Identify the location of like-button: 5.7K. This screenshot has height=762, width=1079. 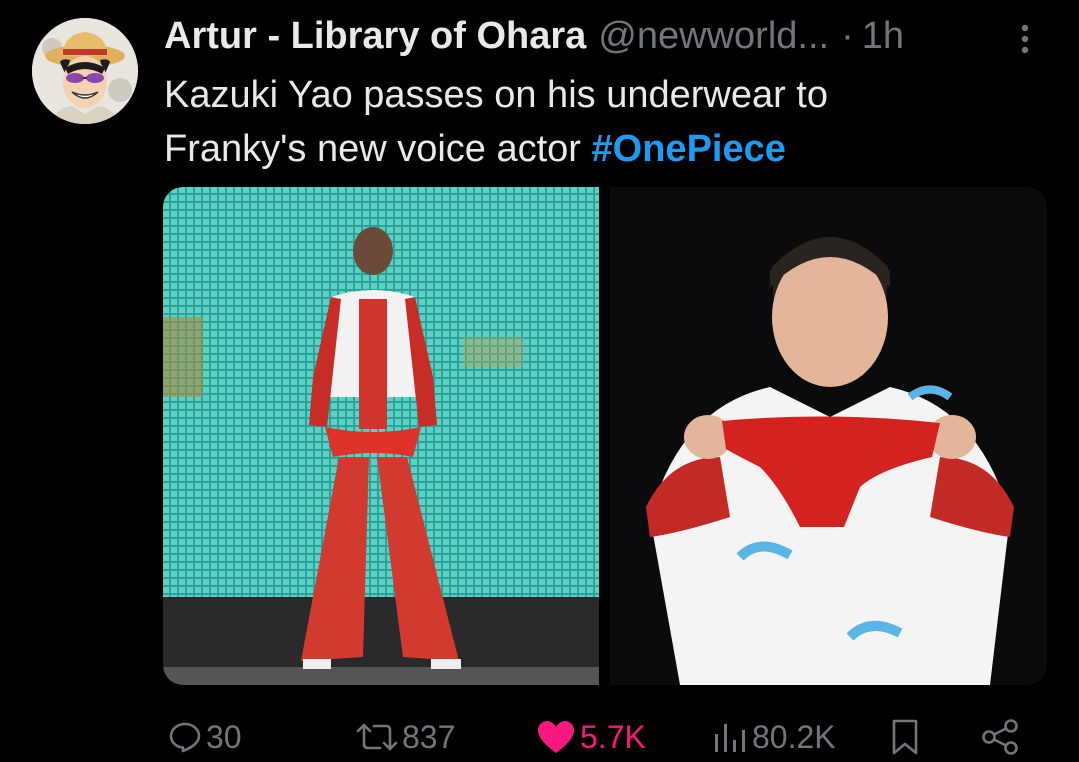
(591, 737).